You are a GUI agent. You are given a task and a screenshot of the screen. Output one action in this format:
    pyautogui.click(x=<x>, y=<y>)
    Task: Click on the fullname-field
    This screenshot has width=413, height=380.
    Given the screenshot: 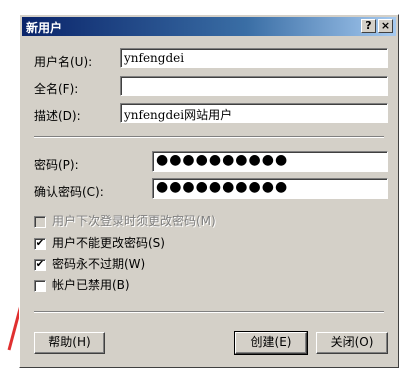 What is the action you would take?
    pyautogui.click(x=254, y=86)
    